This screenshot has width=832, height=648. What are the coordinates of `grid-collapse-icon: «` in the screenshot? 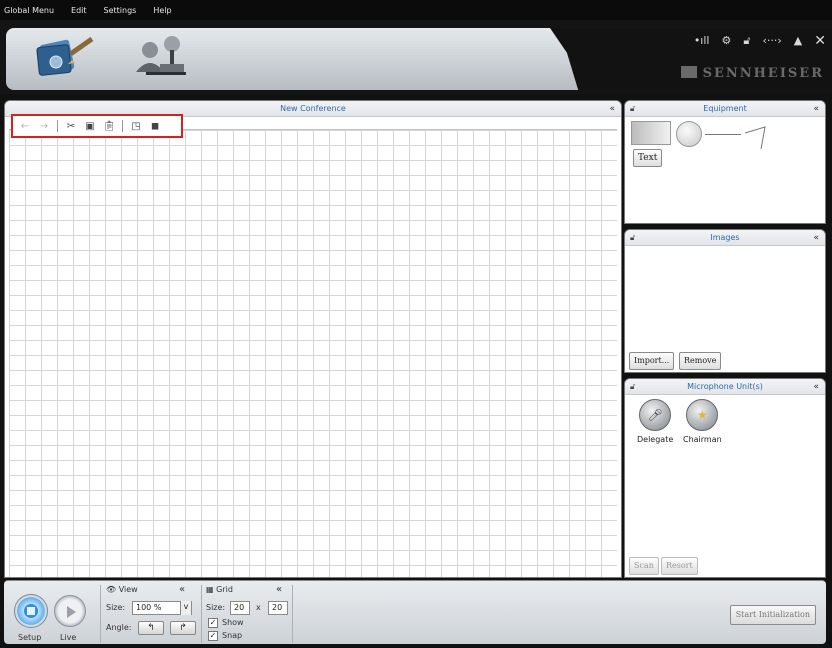 It's located at (279, 589).